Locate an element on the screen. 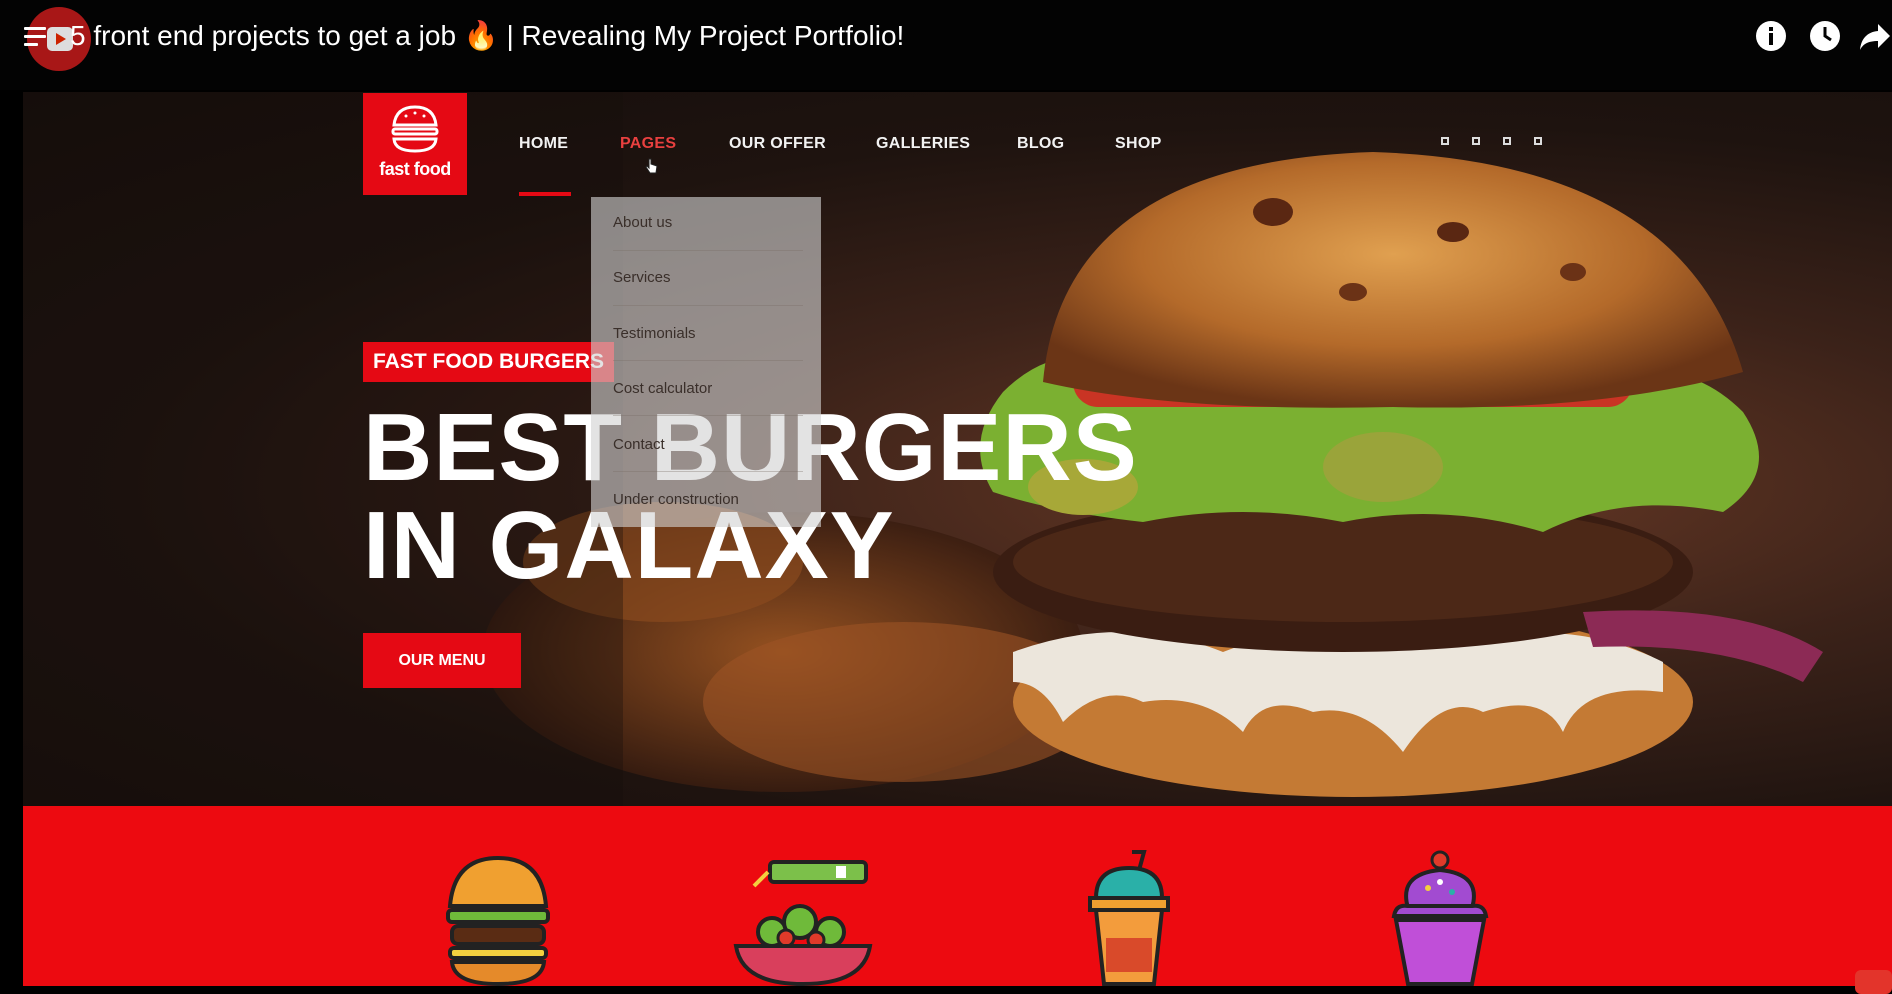 The width and height of the screenshot is (1892, 994). salad-icon is located at coordinates (803, 921).